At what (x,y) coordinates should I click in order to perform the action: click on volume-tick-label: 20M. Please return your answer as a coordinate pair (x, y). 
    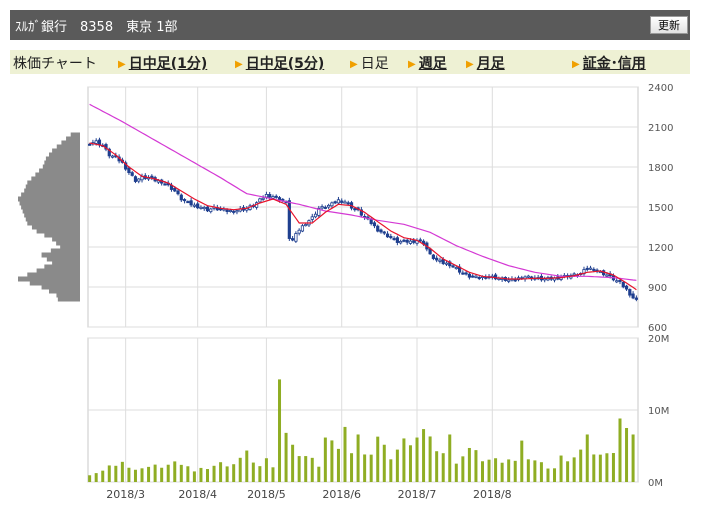
    Looking at the image, I should click on (658, 339).